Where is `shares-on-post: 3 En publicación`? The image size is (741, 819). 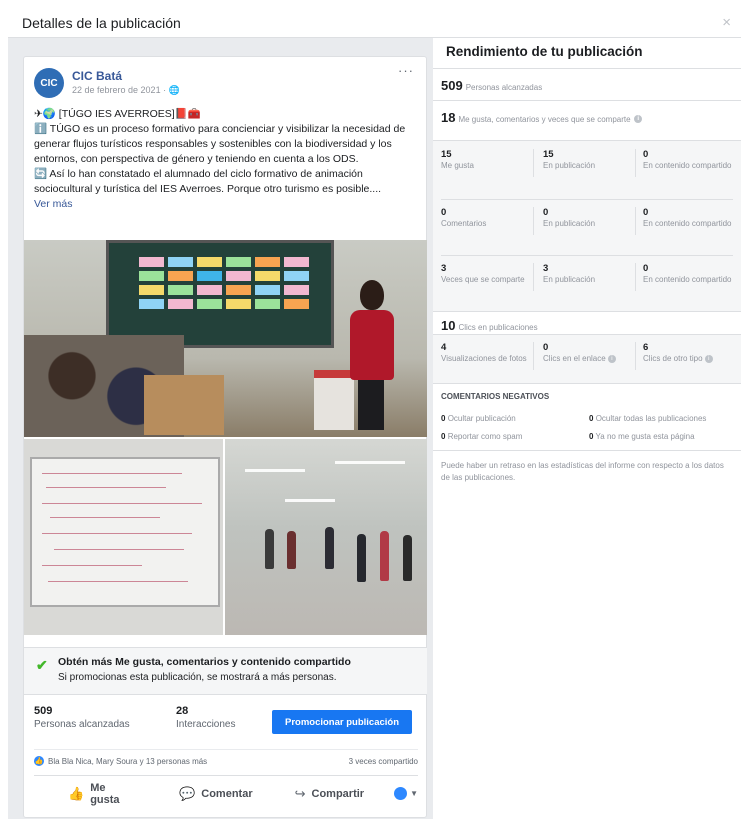
shares-on-post: 3 En publicación is located at coordinates (569, 273).